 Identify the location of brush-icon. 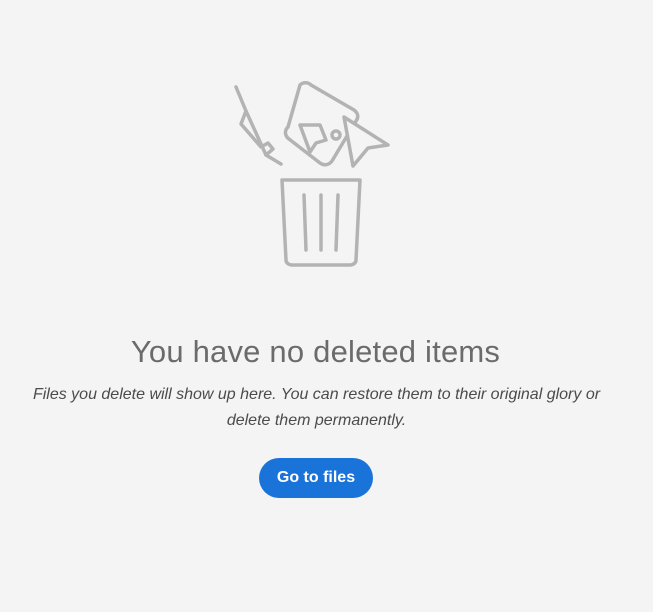
(258, 125).